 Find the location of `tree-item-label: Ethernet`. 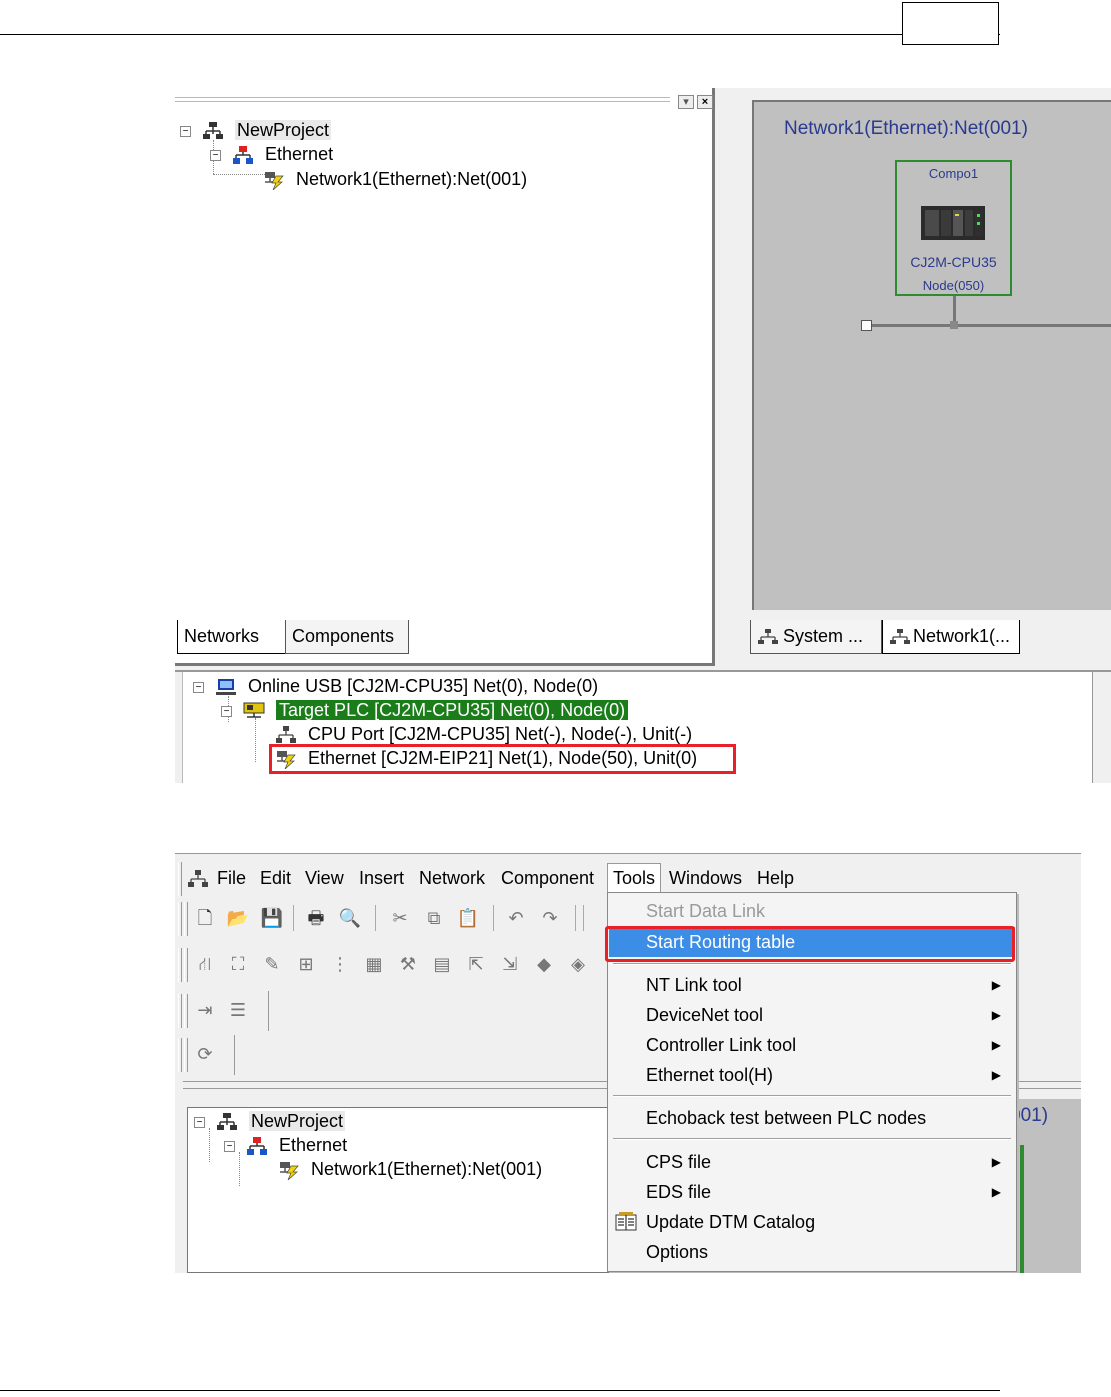

tree-item-label: Ethernet is located at coordinates (313, 1145).